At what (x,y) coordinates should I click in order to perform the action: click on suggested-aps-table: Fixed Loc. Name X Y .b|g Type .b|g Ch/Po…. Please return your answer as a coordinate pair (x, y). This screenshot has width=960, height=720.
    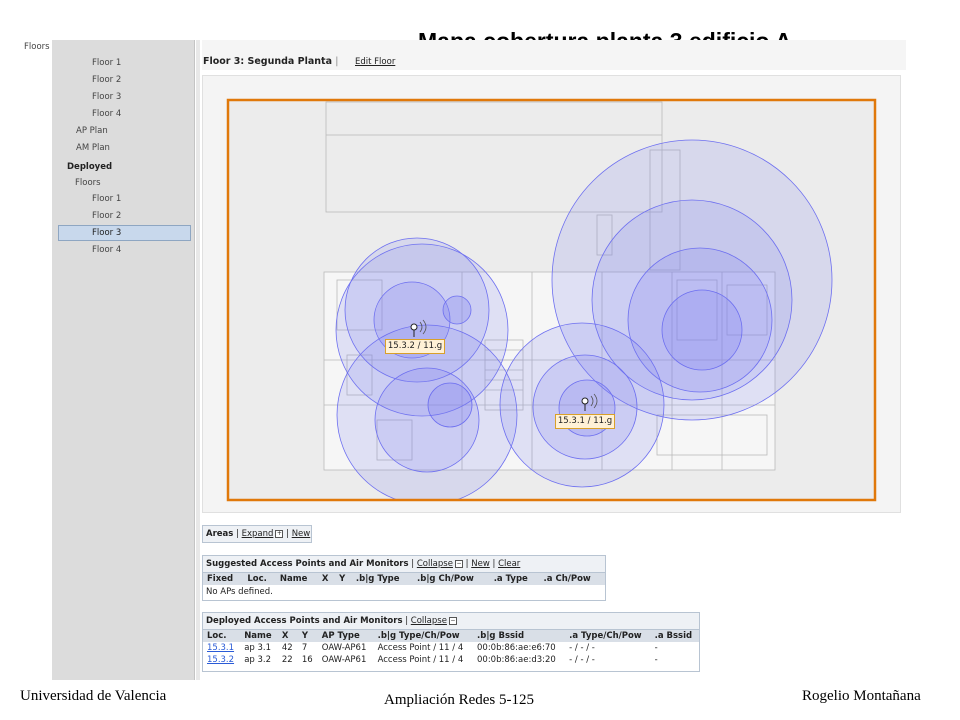
    Looking at the image, I should click on (404, 579).